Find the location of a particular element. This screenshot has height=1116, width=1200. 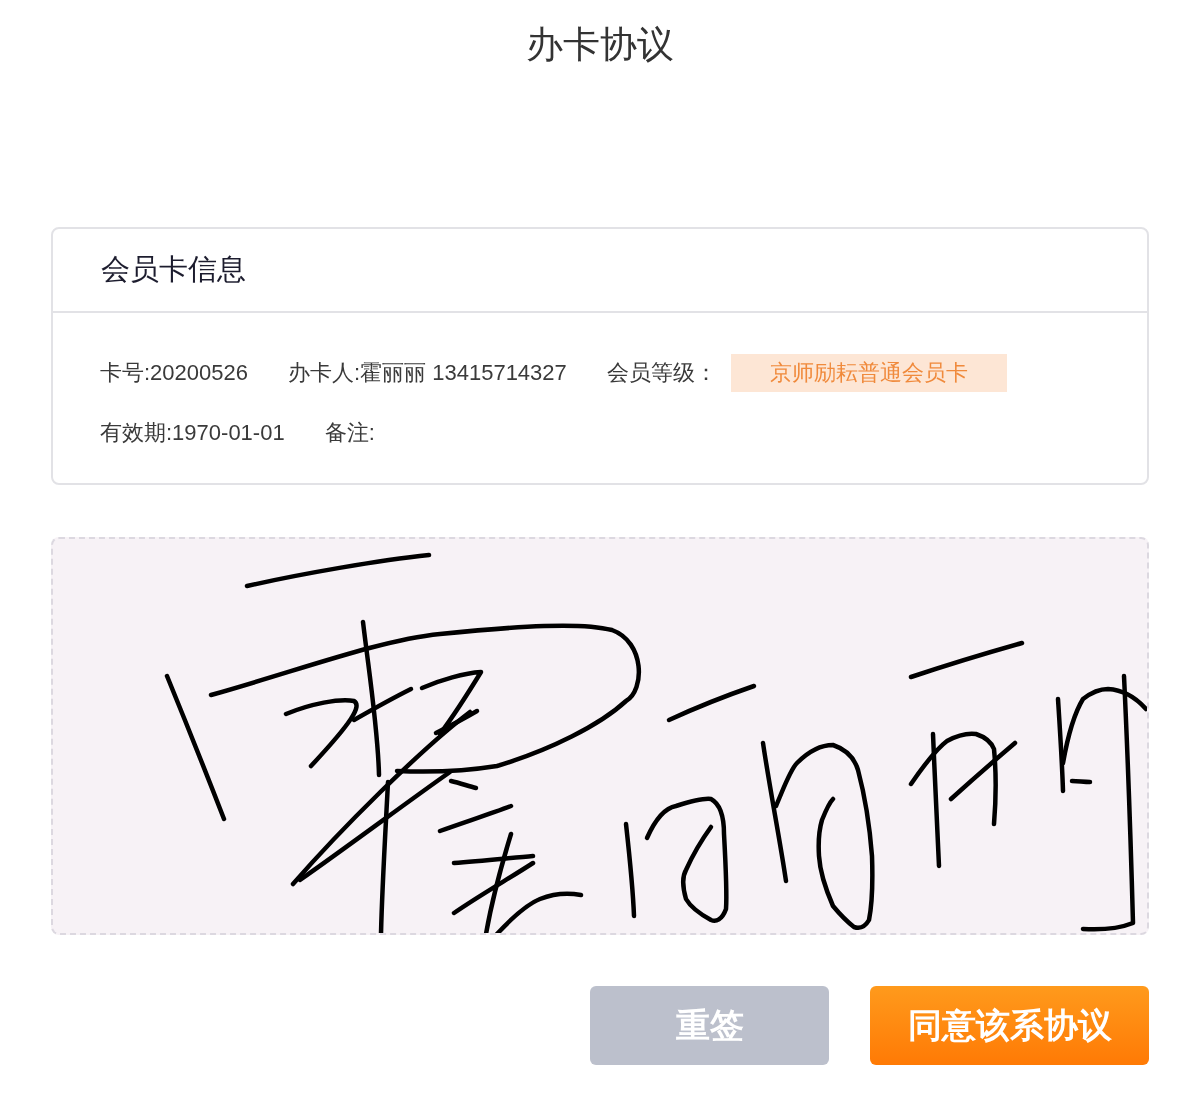

info-text: 办卡人:霍丽丽 13415714327 is located at coordinates (427, 373).